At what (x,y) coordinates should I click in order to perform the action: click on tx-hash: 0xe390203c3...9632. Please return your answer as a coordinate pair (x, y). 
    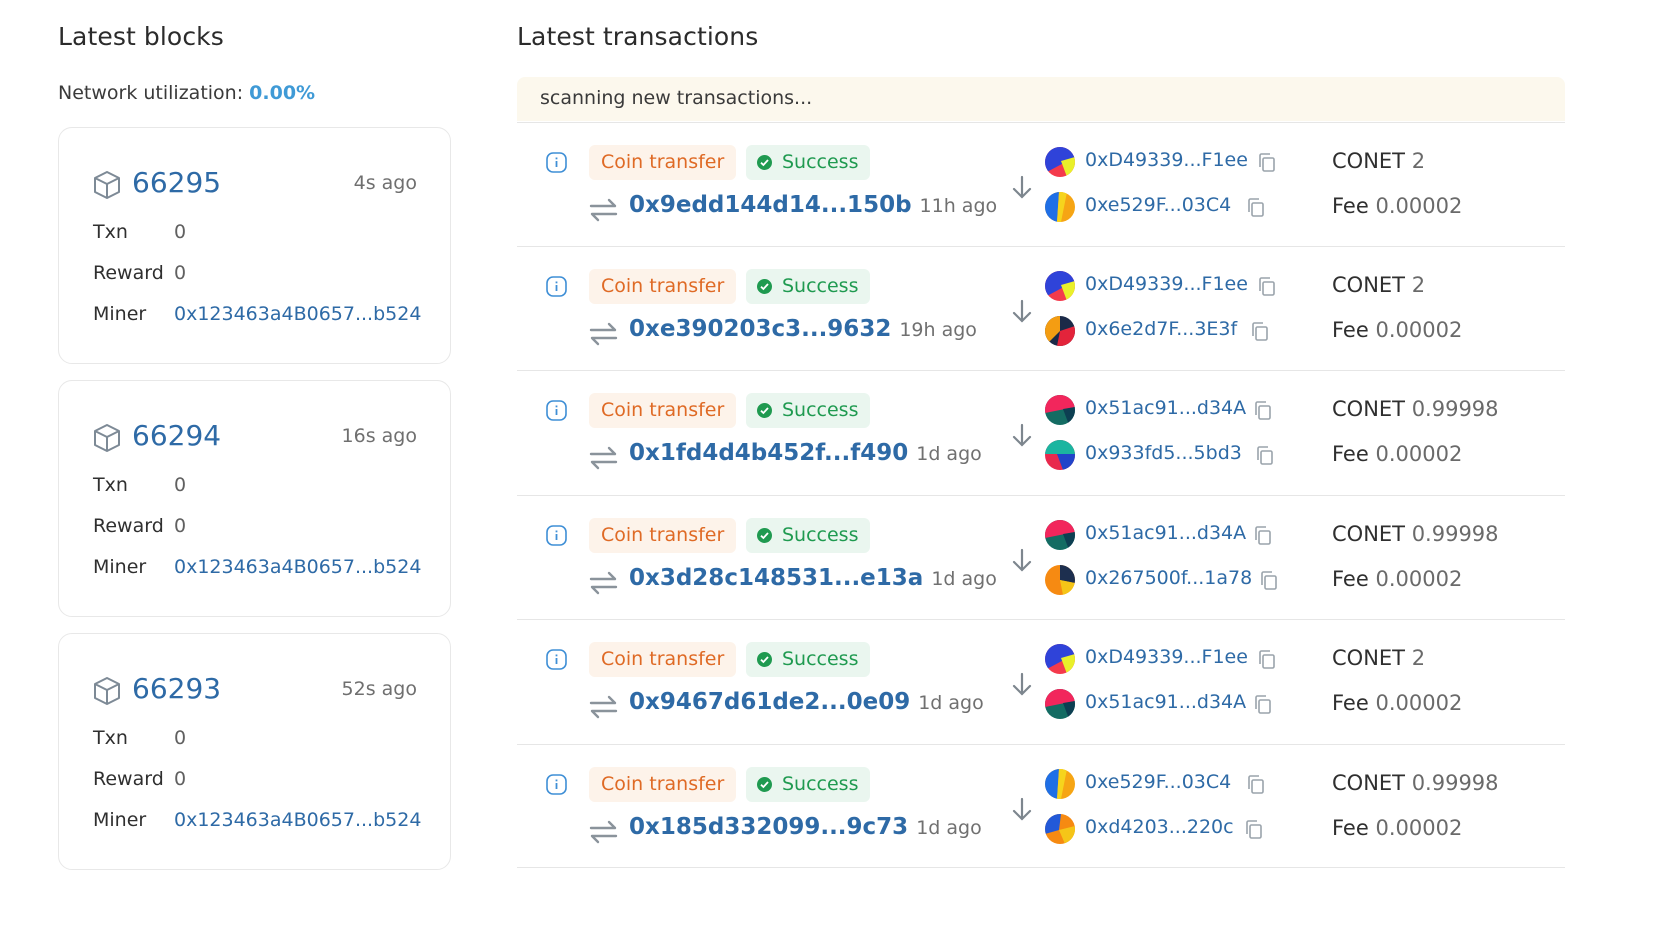
    Looking at the image, I should click on (760, 329).